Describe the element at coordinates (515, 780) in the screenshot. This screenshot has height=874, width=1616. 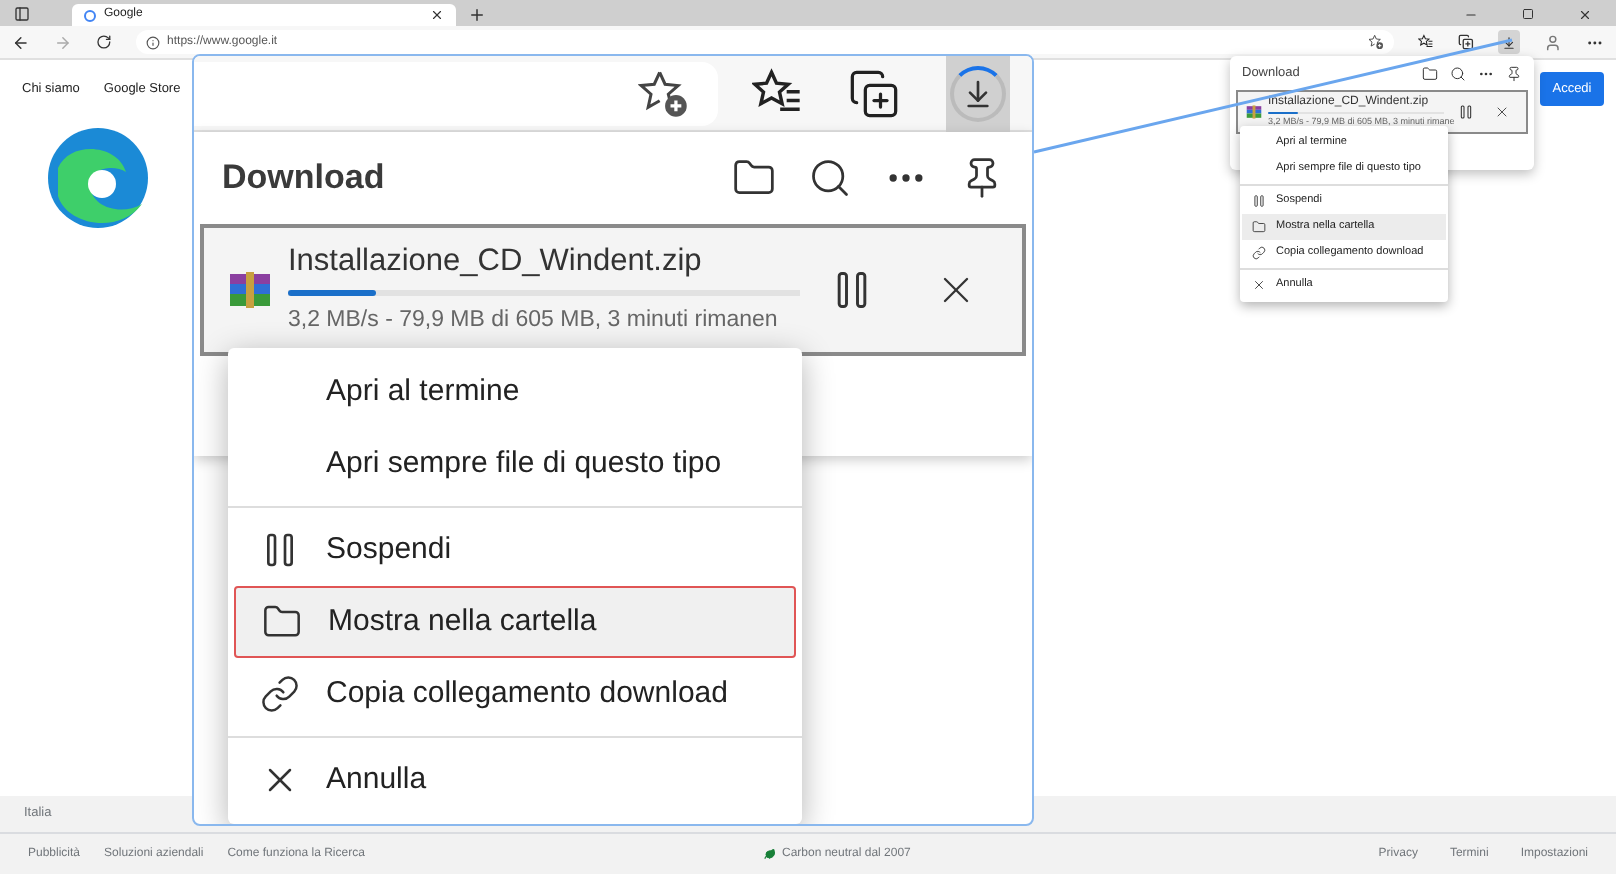
I see `menu-item: Annulla` at that location.